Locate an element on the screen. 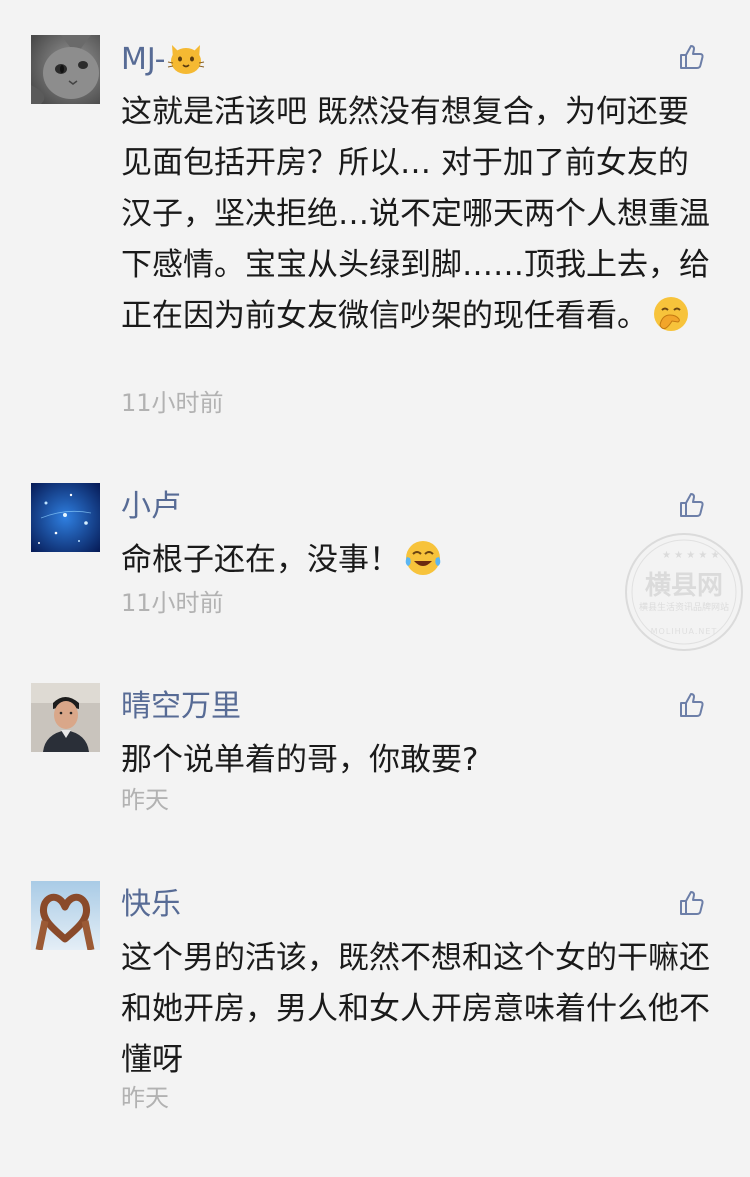  watermark-title: 横县网 is located at coordinates (684, 586).